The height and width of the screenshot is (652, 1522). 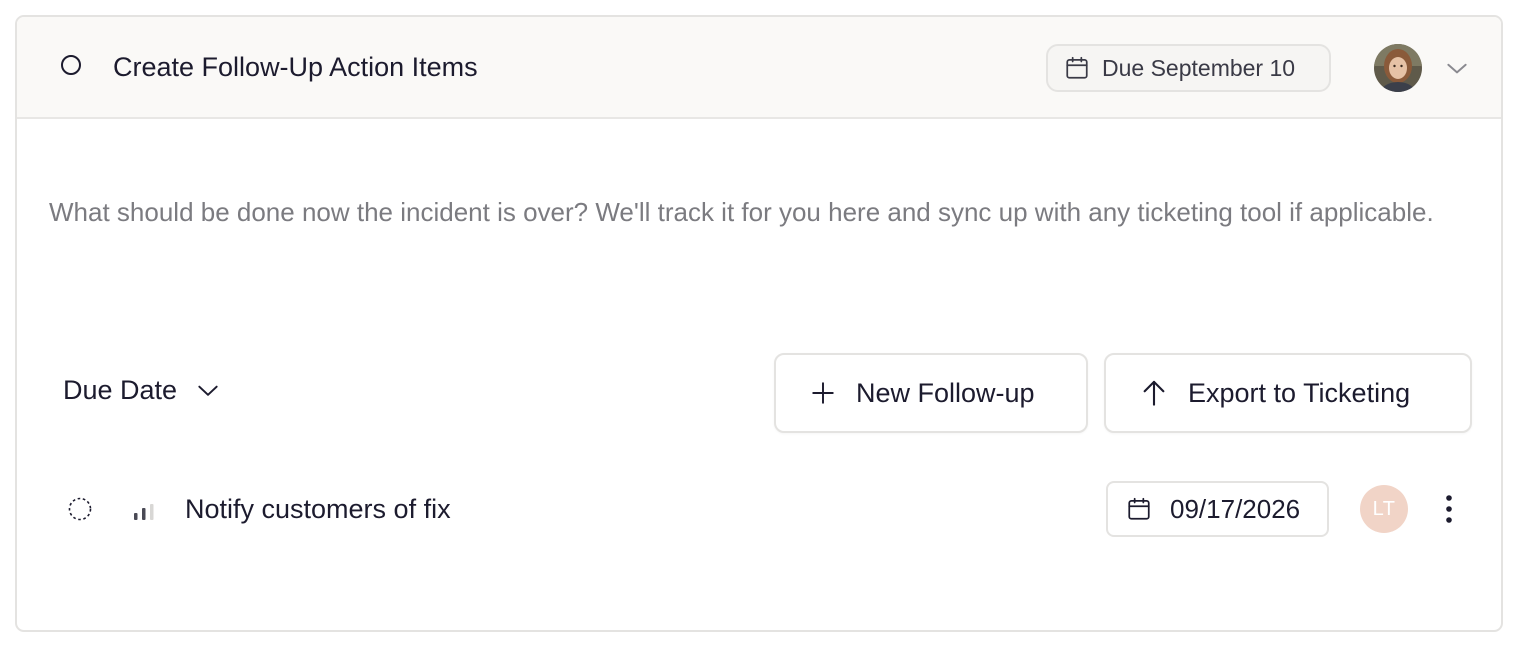 I want to click on sort-dropdown: Due Date, so click(x=142, y=390).